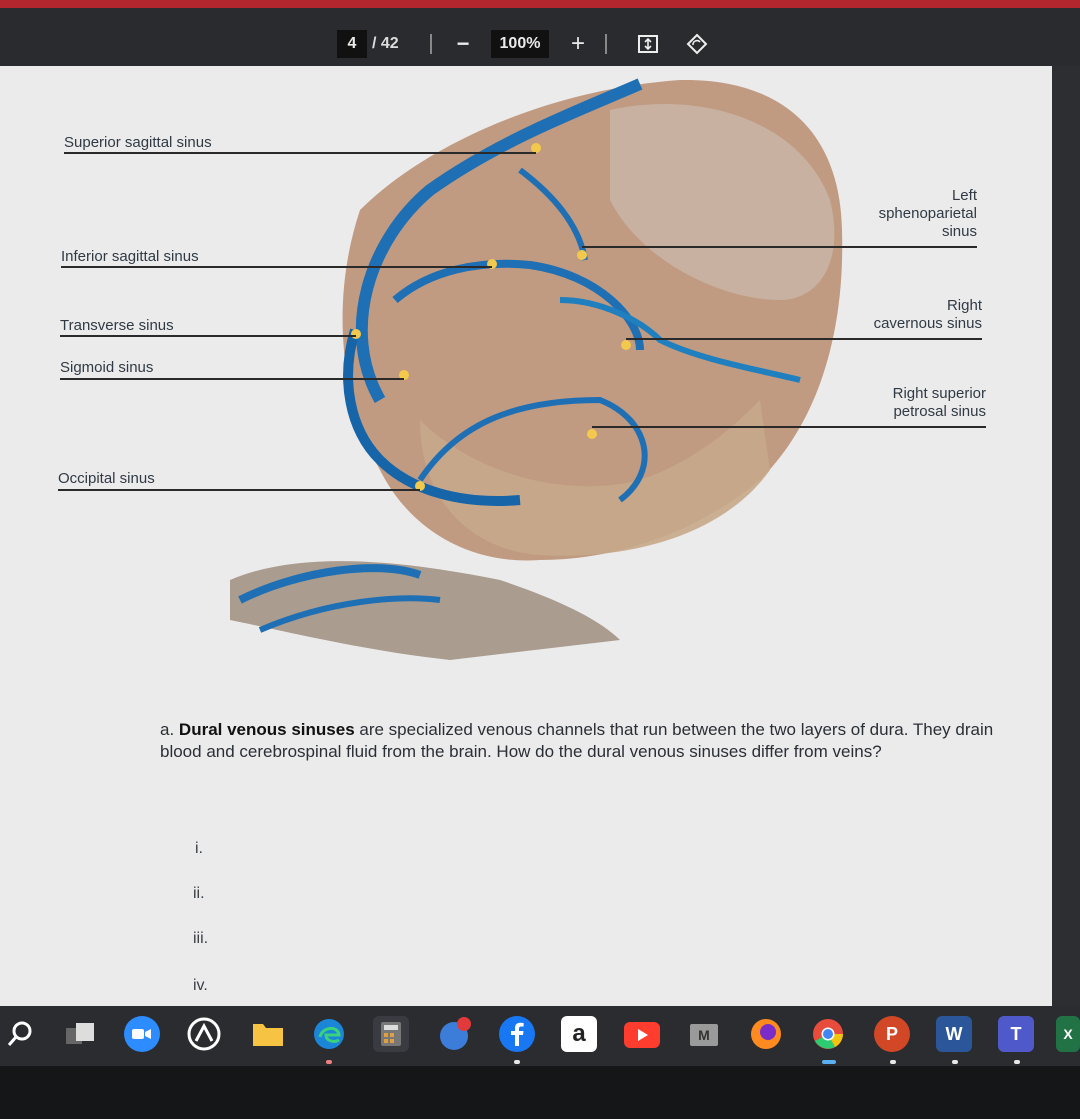  What do you see at coordinates (138, 142) in the screenshot?
I see `label-superior-sagittal-sinus: Superior sagittal sinus` at bounding box center [138, 142].